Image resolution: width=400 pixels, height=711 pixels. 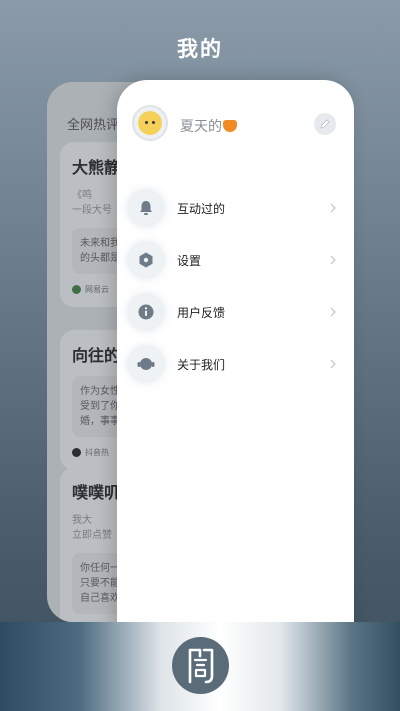 What do you see at coordinates (146, 260) in the screenshot?
I see `settings-icon` at bounding box center [146, 260].